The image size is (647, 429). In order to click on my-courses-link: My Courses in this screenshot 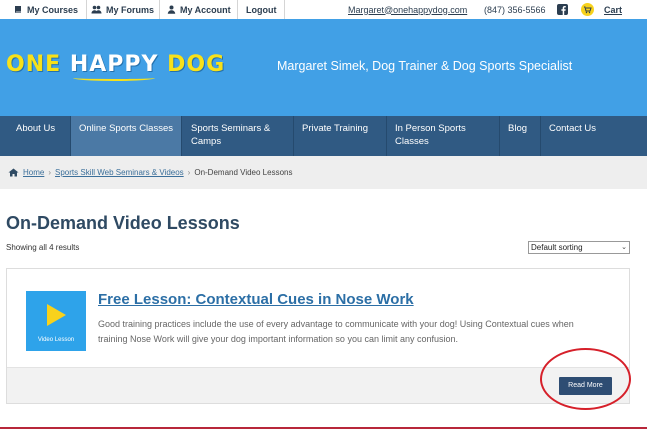, I will do `click(46, 9)`.